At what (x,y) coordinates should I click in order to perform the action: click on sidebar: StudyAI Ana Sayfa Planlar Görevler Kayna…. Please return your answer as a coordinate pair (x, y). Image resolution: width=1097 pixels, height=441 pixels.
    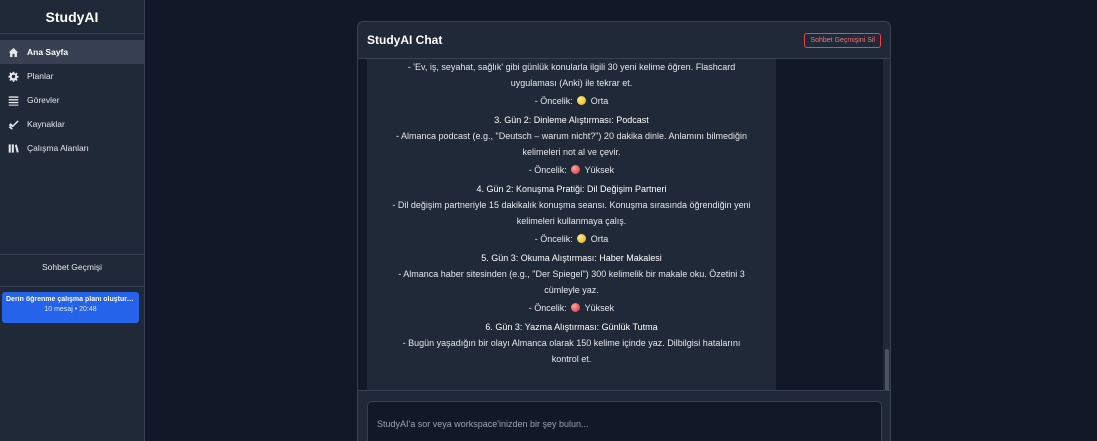
    Looking at the image, I should click on (72, 220).